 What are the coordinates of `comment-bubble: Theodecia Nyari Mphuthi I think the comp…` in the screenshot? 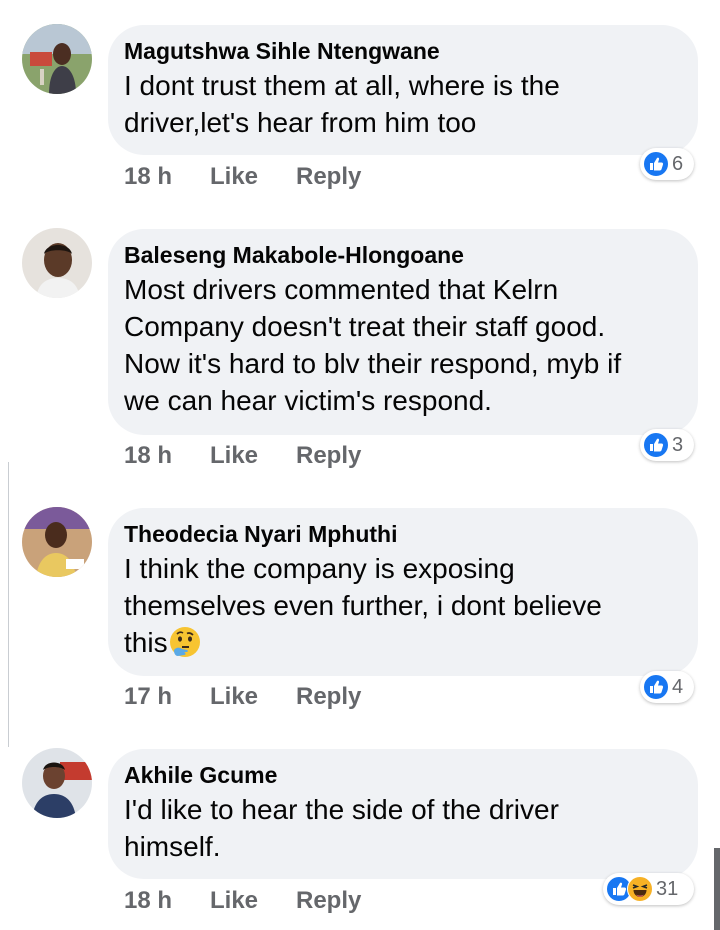 It's located at (403, 592).